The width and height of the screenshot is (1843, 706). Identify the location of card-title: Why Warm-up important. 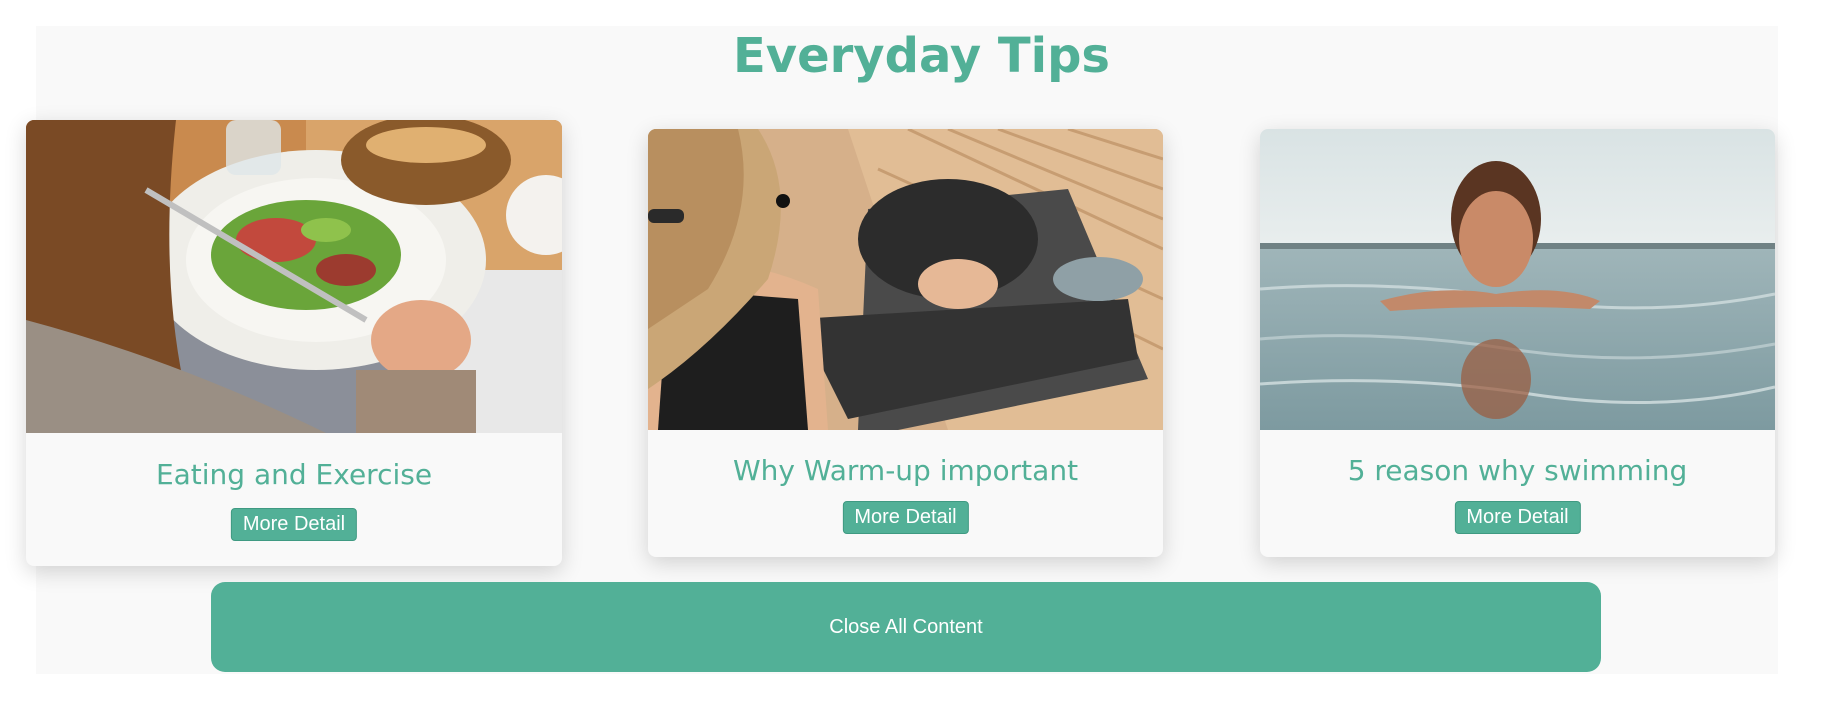
(905, 470).